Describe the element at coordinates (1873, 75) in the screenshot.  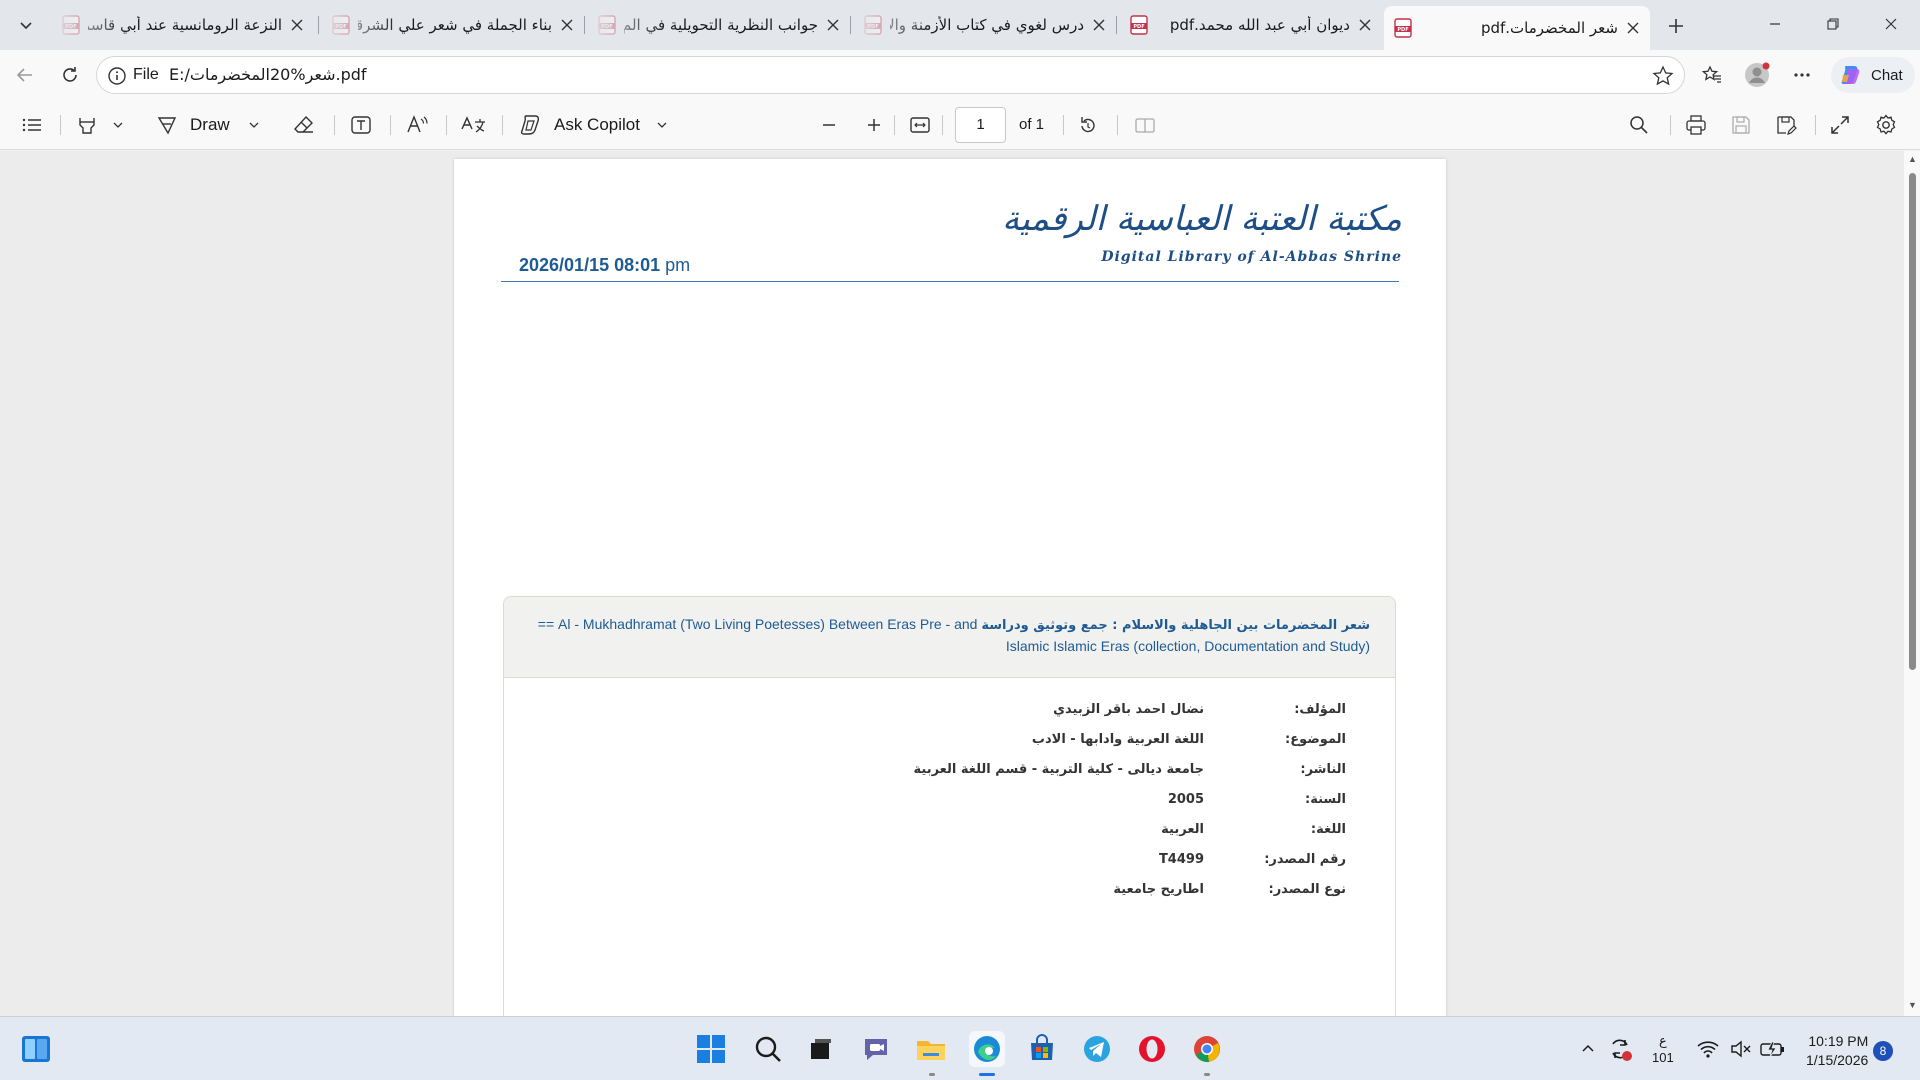
I see `copilot-chat-button: Chat` at that location.